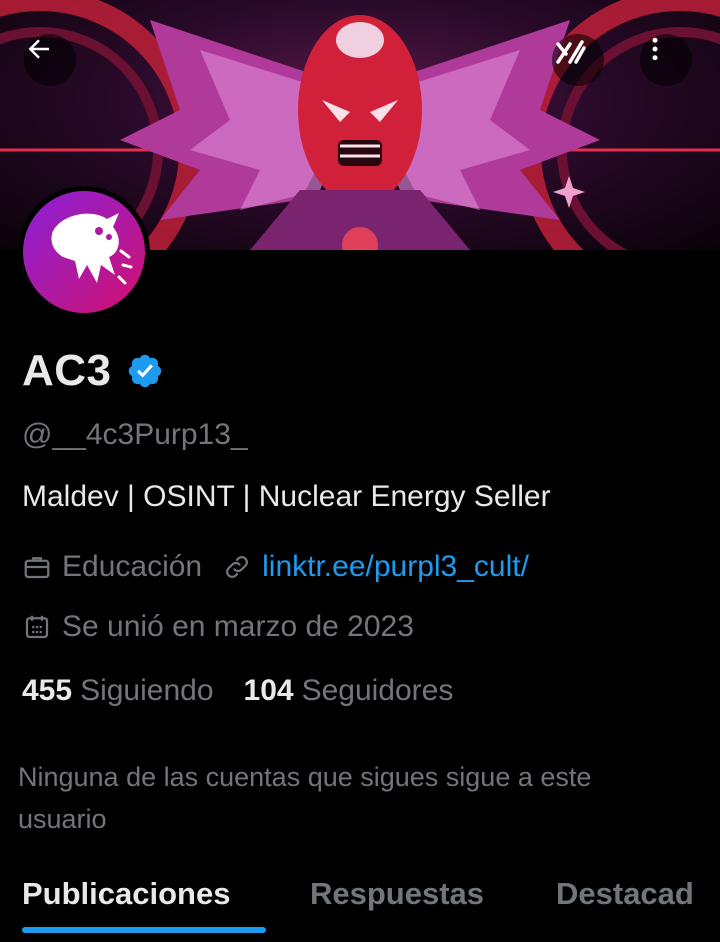  Describe the element at coordinates (132, 566) in the screenshot. I see `profile-category: Educación` at that location.